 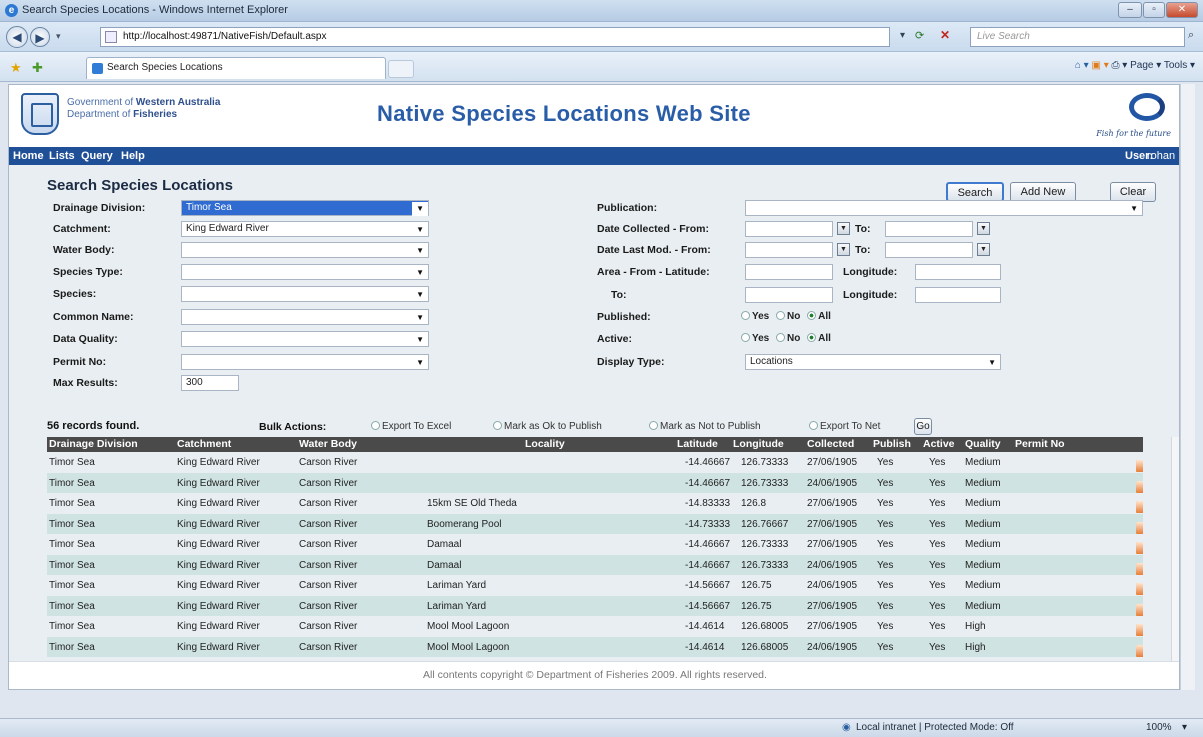 I want to click on refresh-icon: ⟳, so click(x=919, y=35).